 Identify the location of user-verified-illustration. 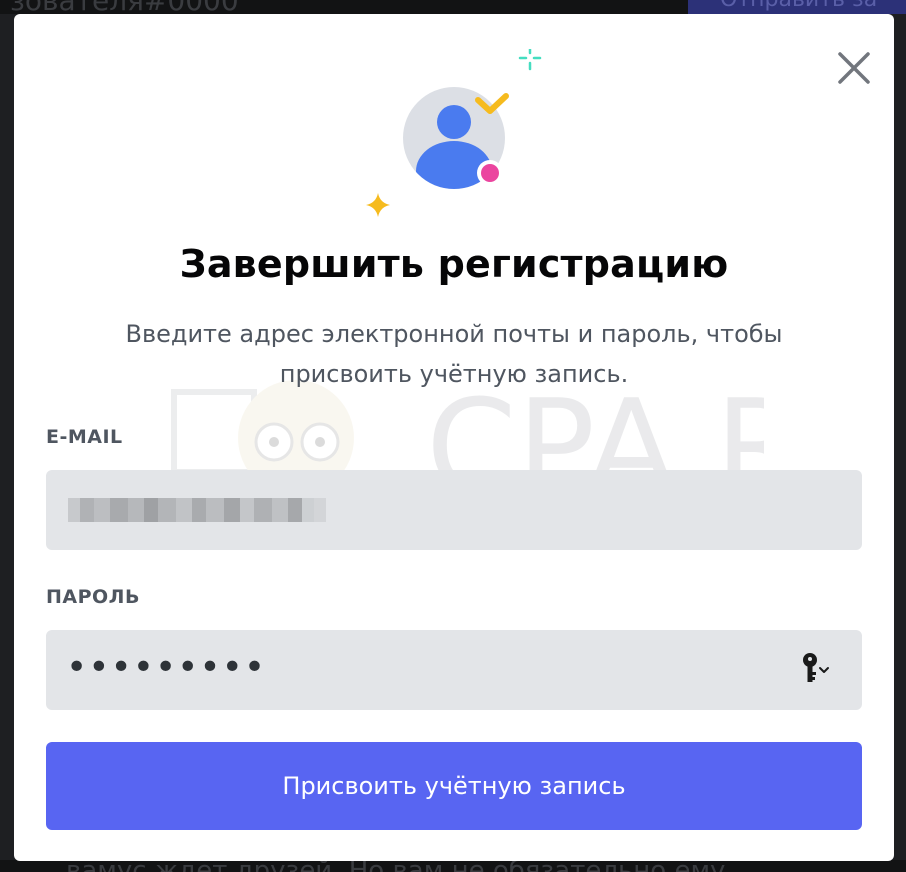
(454, 137).